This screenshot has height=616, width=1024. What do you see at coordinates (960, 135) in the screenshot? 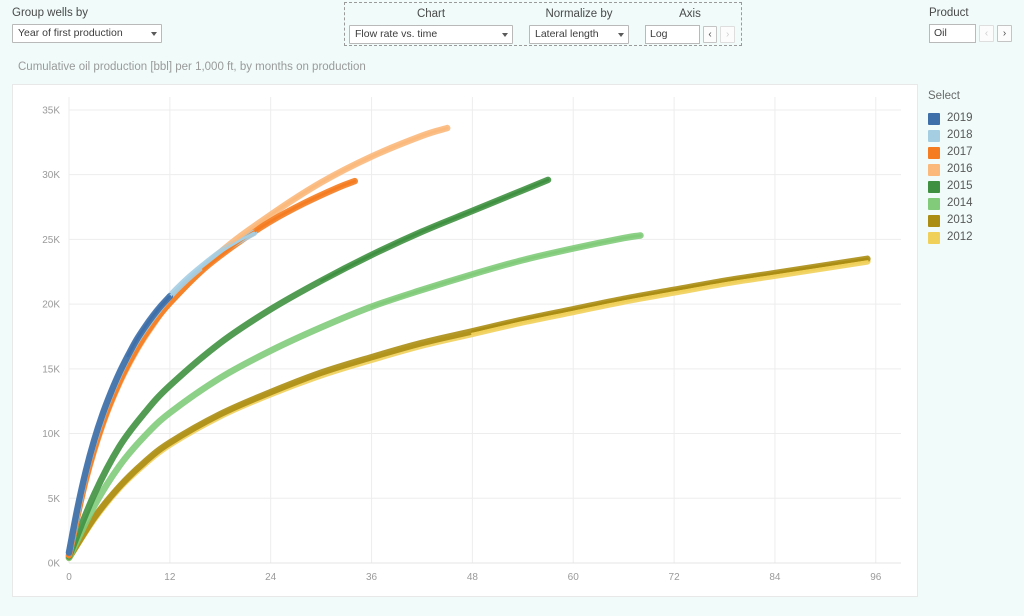
I see `legend-item-label: 2018` at bounding box center [960, 135].